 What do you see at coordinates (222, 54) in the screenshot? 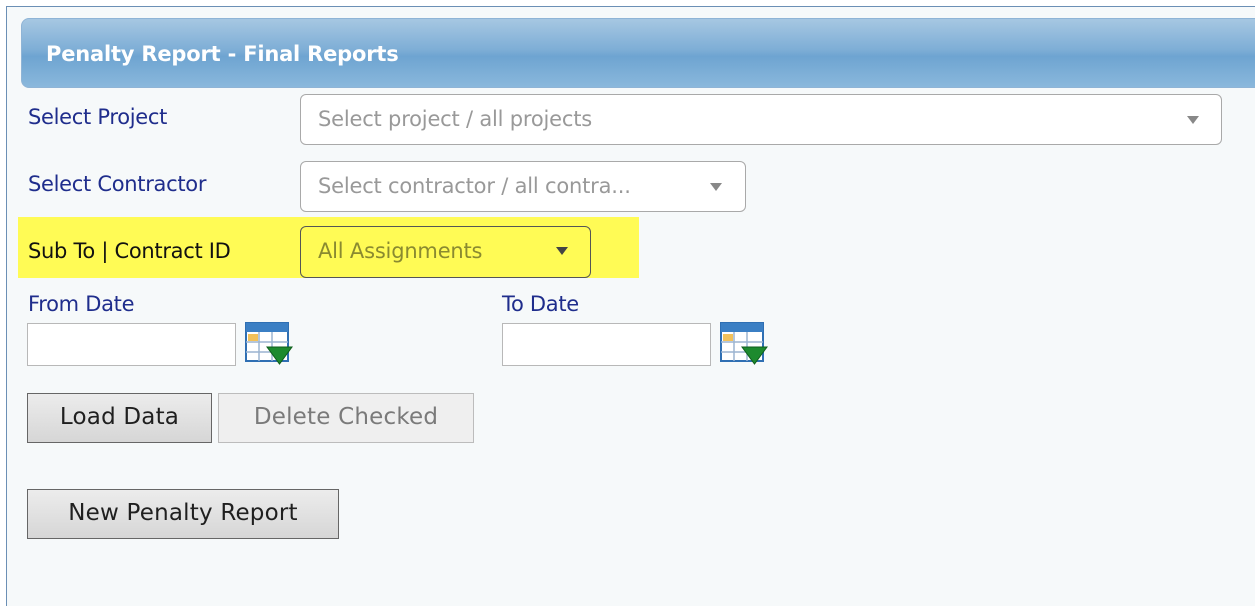
I see `page-title: Penalty Report - Final Reports` at bounding box center [222, 54].